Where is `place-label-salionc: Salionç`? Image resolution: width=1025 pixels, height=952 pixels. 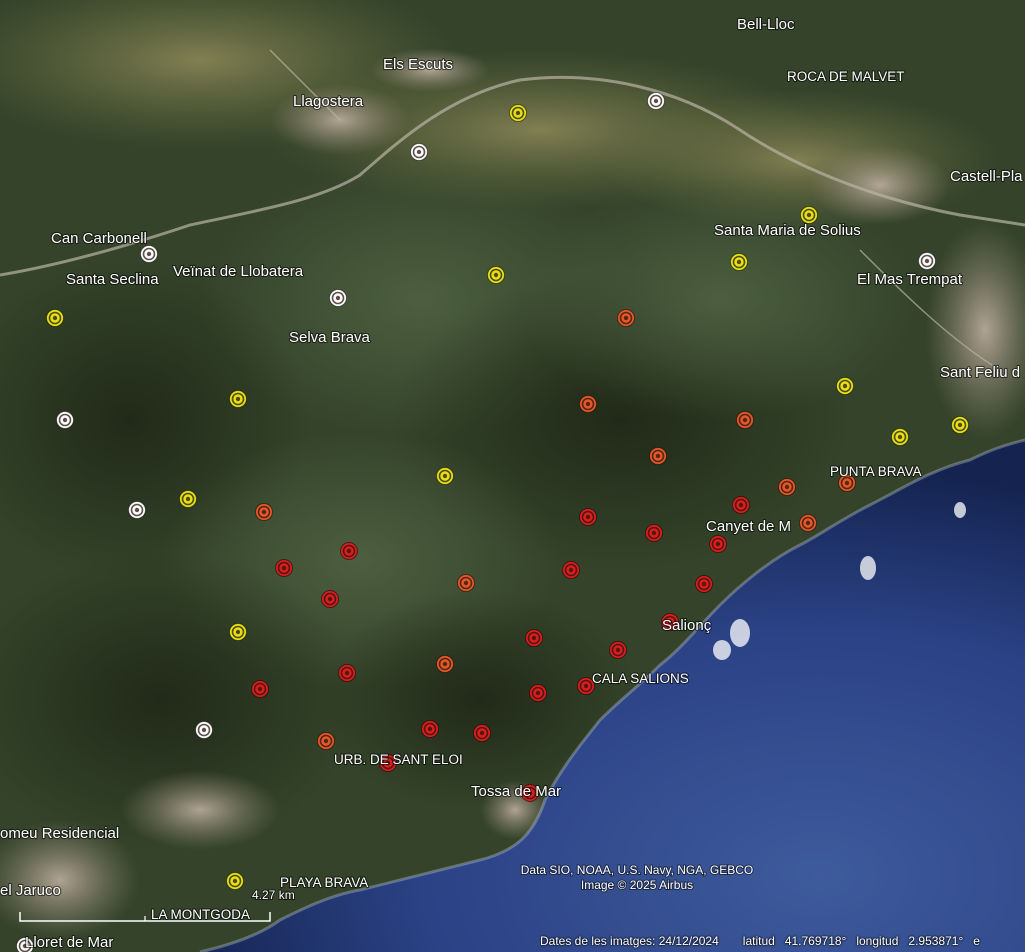
place-label-salionc: Salionç is located at coordinates (687, 625).